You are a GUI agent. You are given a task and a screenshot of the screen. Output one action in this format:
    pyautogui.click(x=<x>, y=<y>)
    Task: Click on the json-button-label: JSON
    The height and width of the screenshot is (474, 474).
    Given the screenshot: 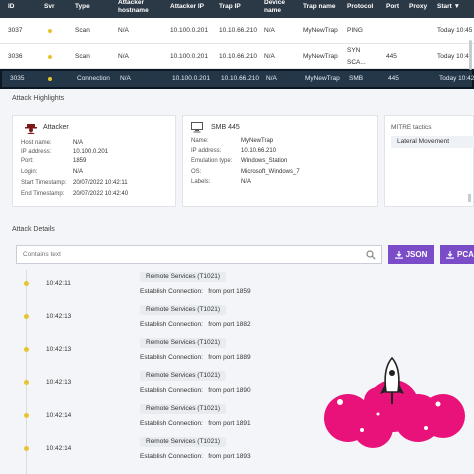 What is the action you would take?
    pyautogui.click(x=416, y=254)
    